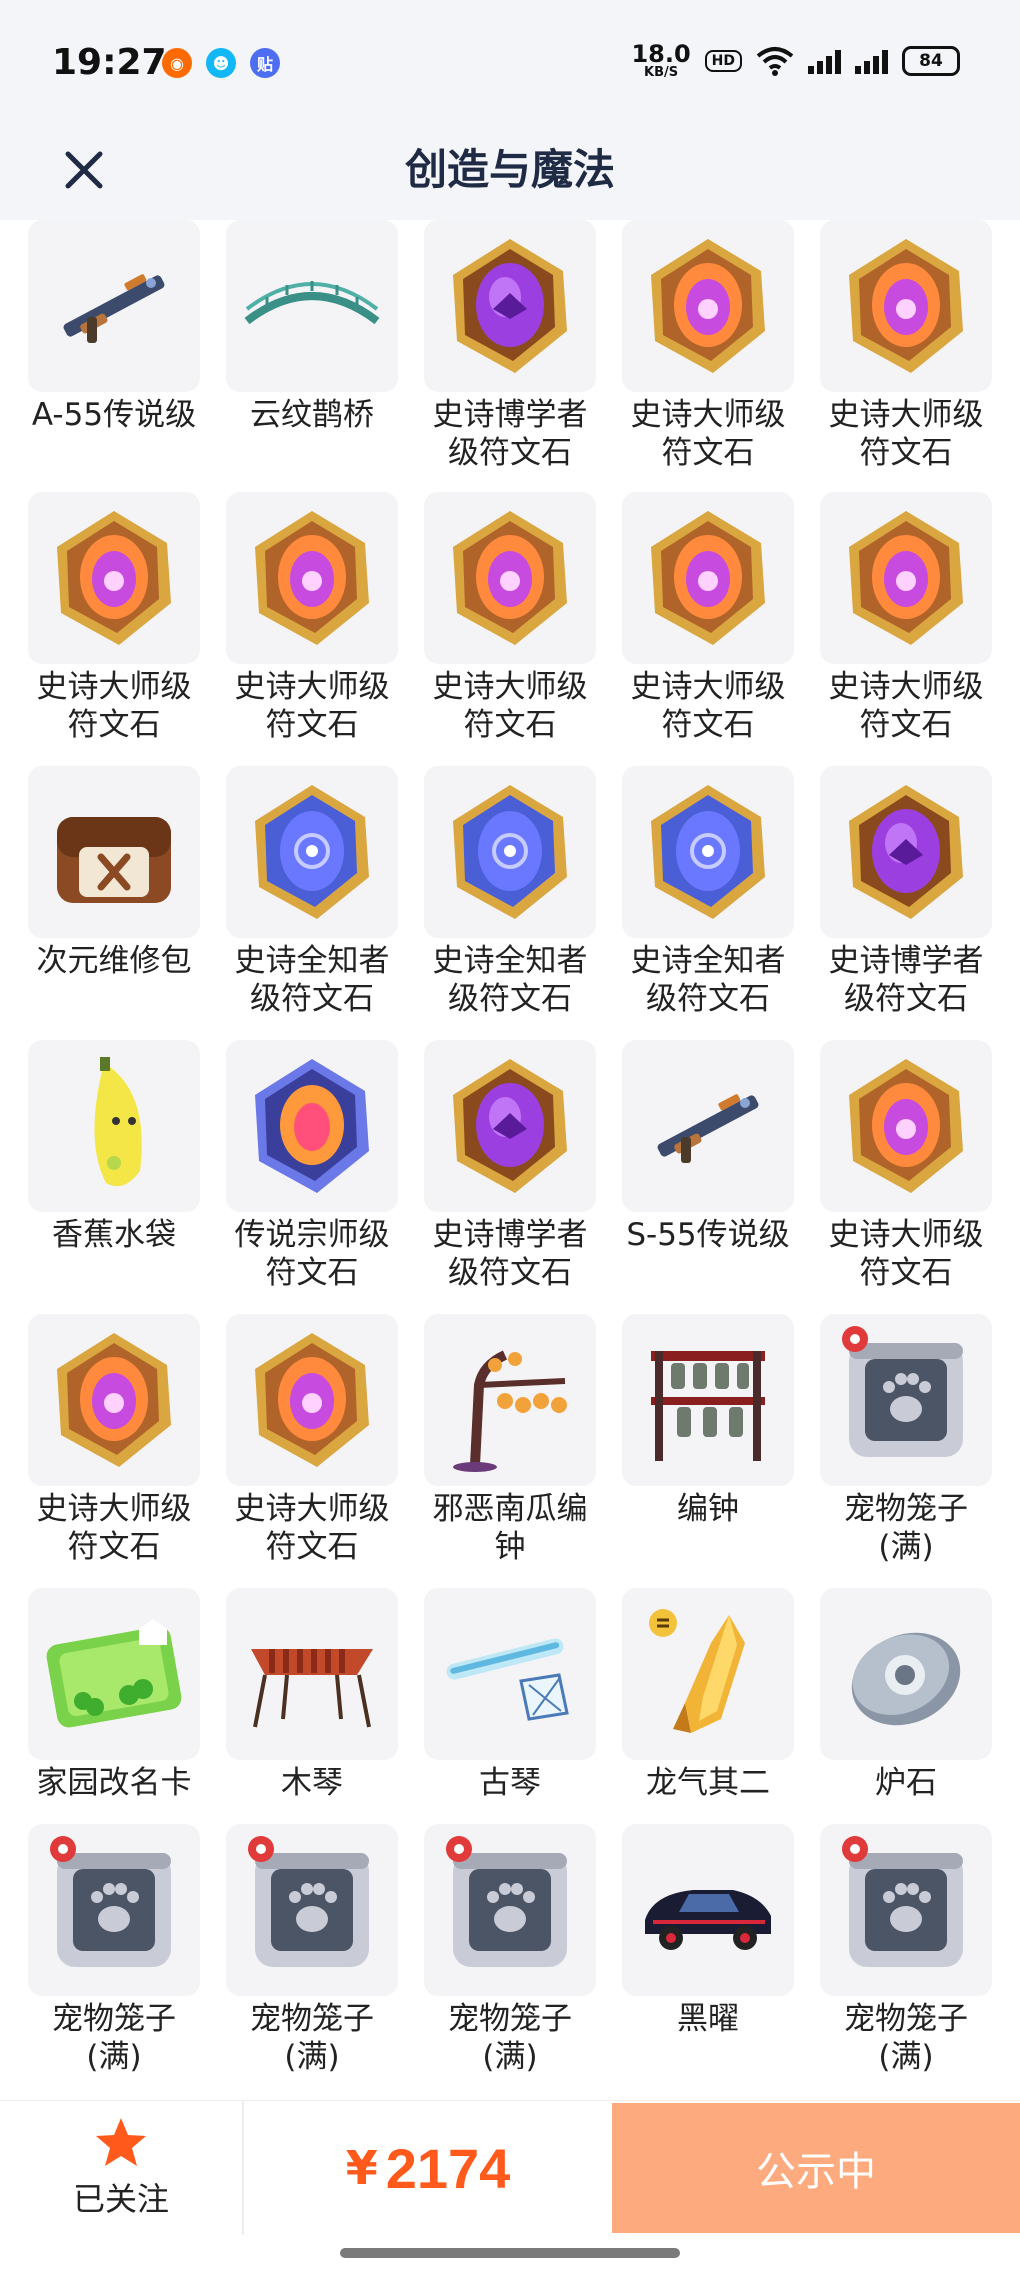 Image resolution: width=1020 pixels, height=2278 pixels. Describe the element at coordinates (510, 1400) in the screenshot. I see `pumpkin-chimes-icon` at that location.